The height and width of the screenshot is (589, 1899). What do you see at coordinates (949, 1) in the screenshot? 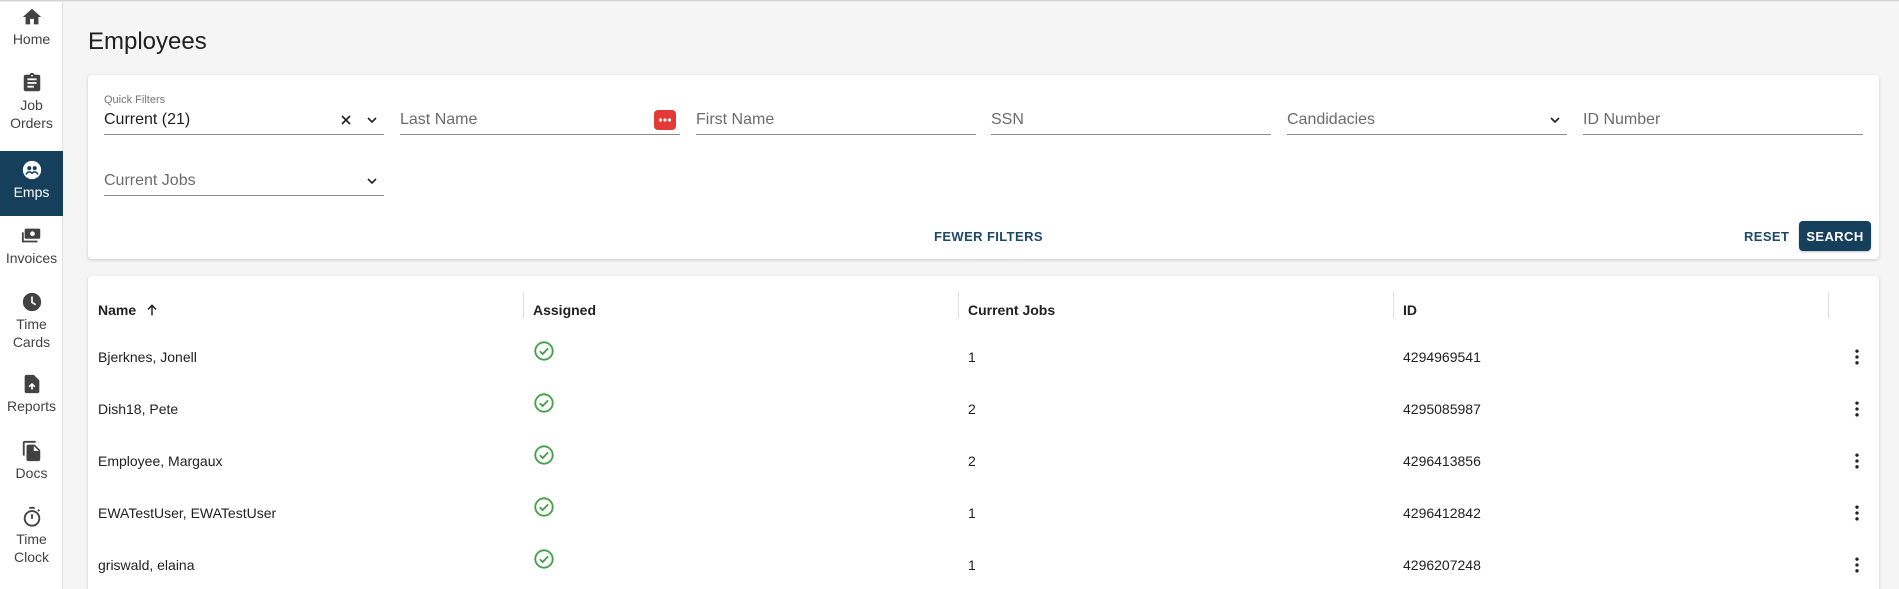
I see `top-shadow` at bounding box center [949, 1].